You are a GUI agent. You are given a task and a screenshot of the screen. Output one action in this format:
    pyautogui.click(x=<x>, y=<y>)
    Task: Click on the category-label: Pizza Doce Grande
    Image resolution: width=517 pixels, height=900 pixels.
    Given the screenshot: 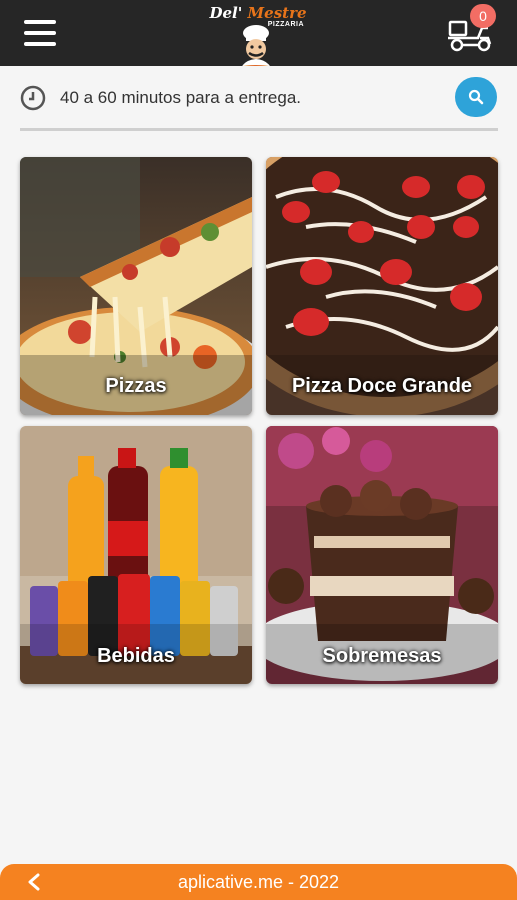 What is the action you would take?
    pyautogui.click(x=382, y=386)
    